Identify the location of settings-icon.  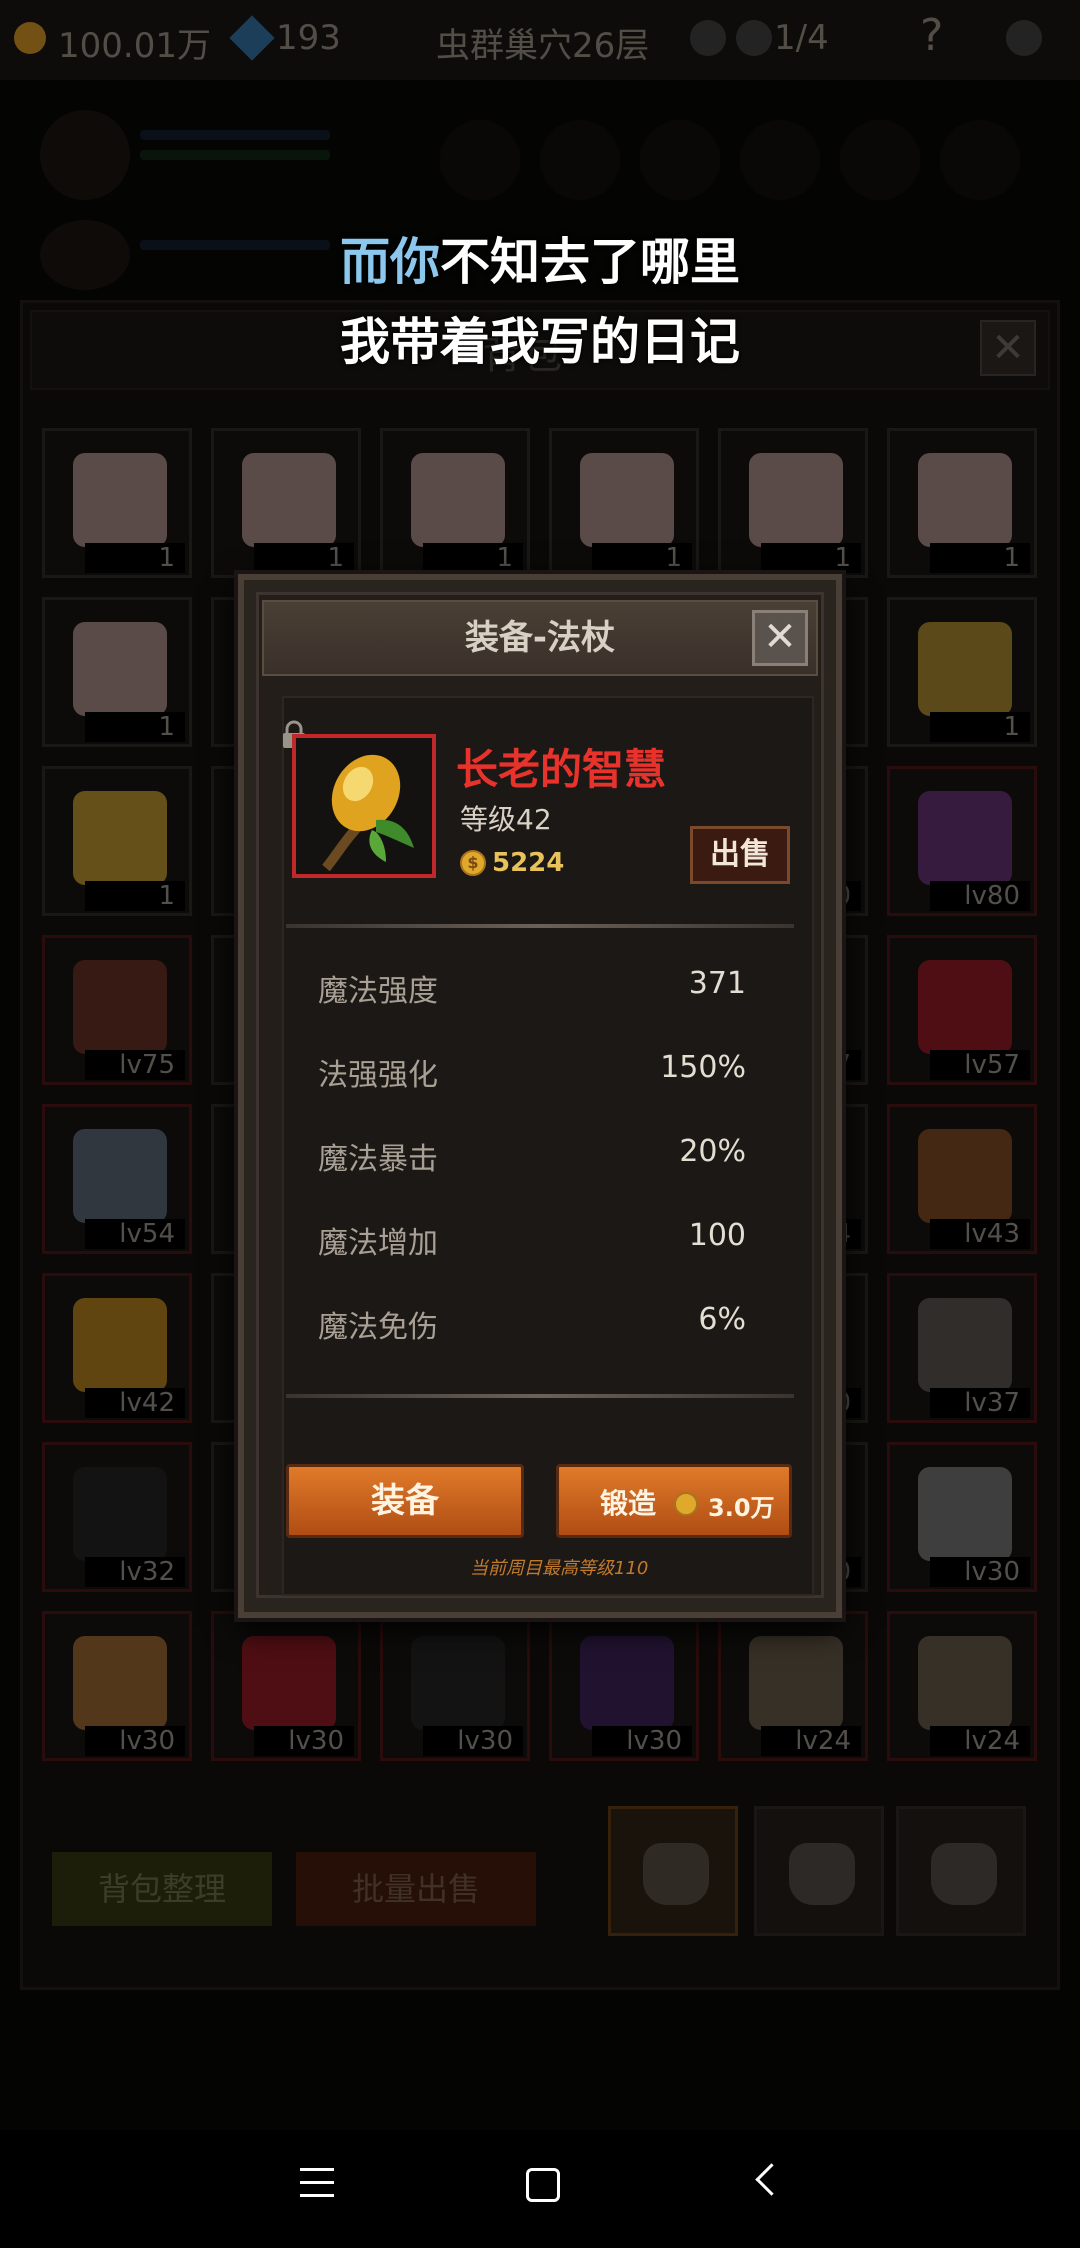
(1024, 38).